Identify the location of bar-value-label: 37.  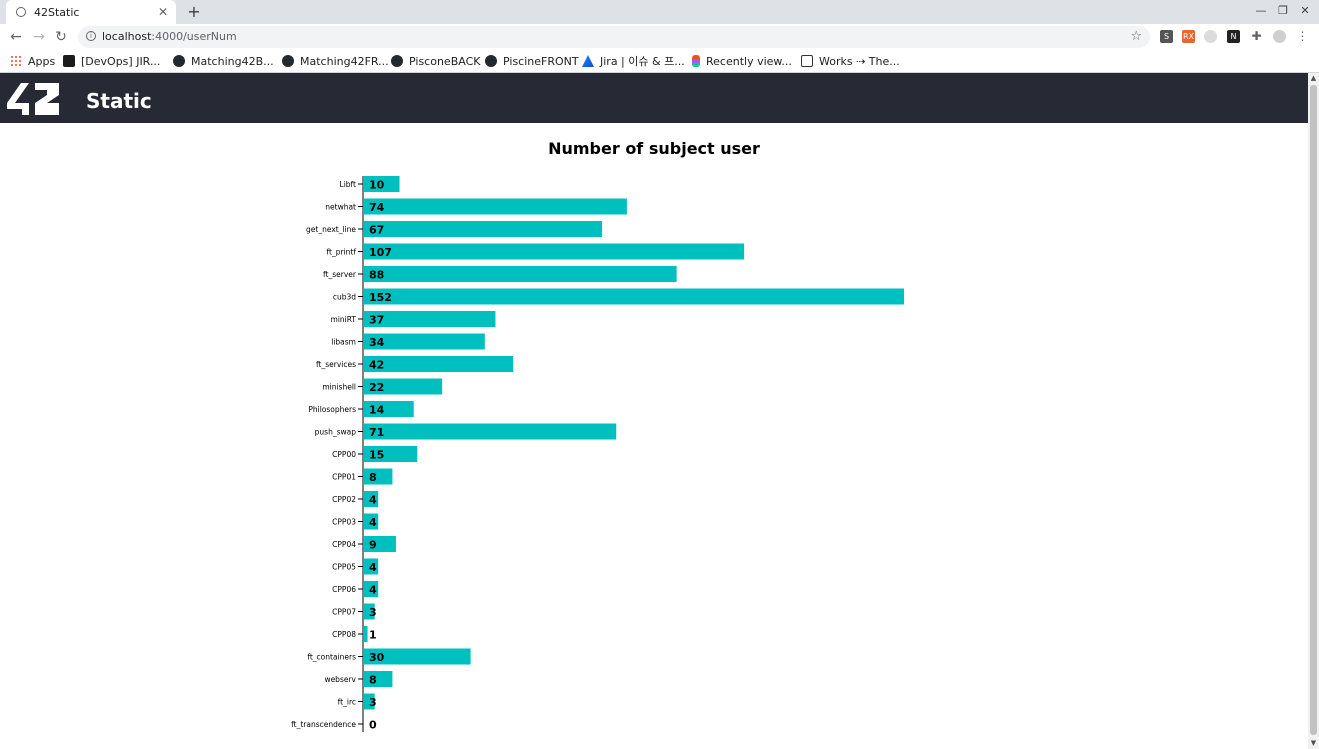
(376, 320).